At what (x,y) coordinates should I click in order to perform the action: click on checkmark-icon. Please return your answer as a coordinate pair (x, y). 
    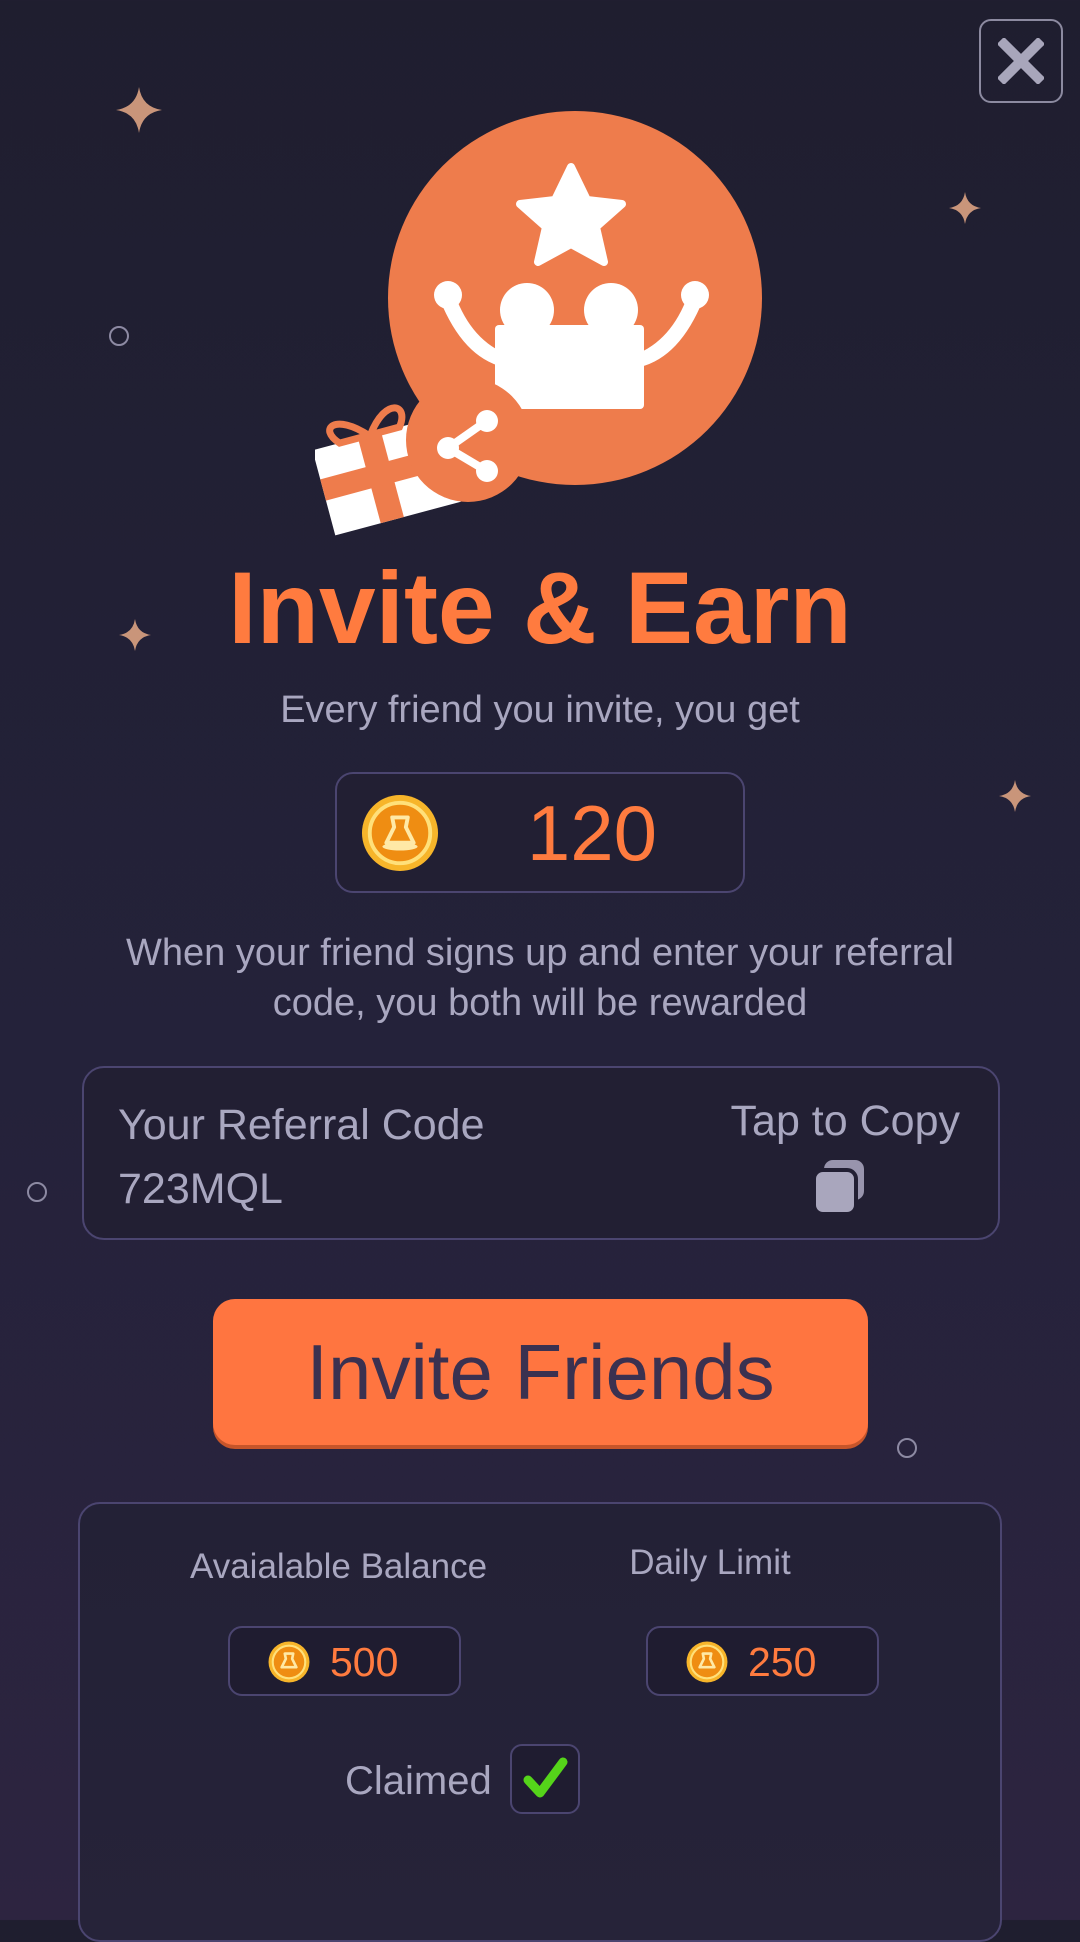
    Looking at the image, I should click on (545, 1777).